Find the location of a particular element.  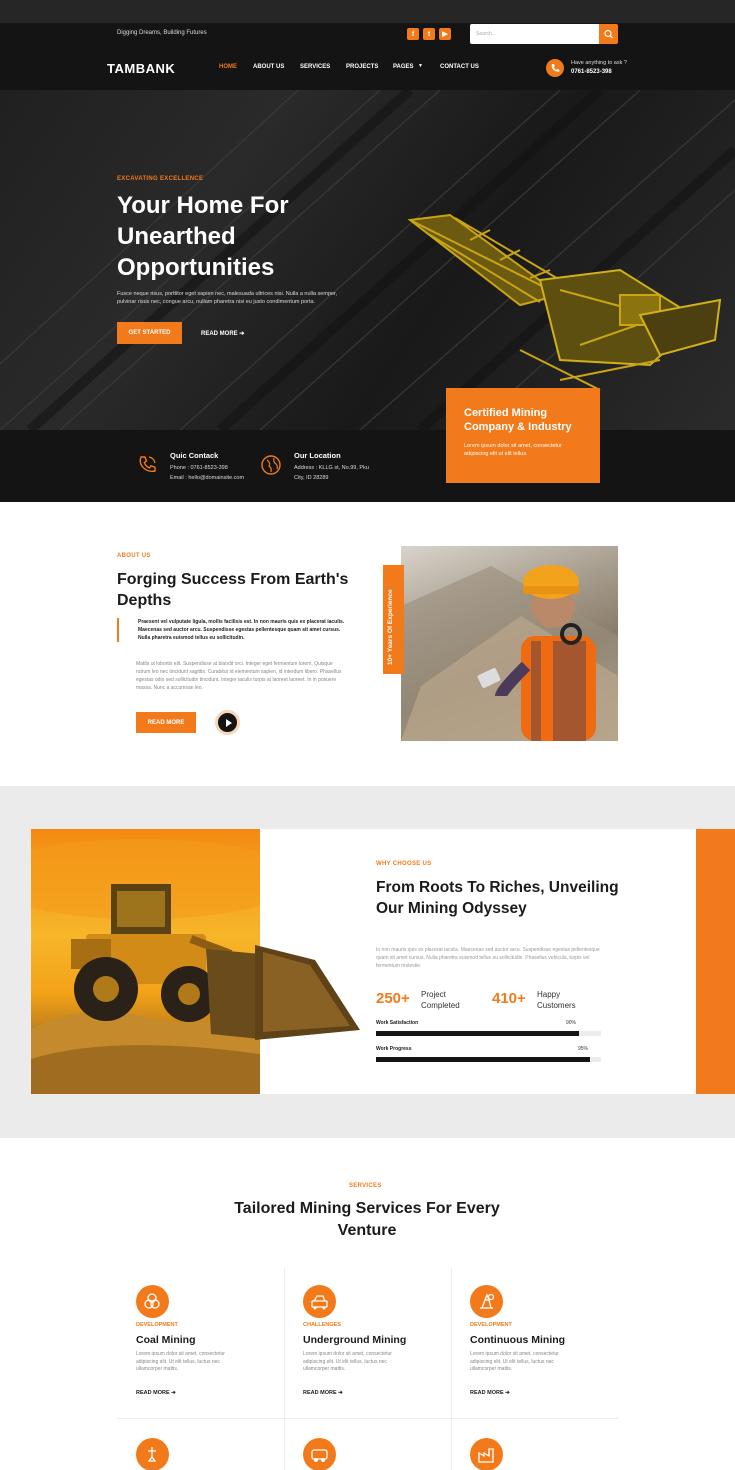

help-phone: 0761-8523-398 is located at coordinates (591, 72).